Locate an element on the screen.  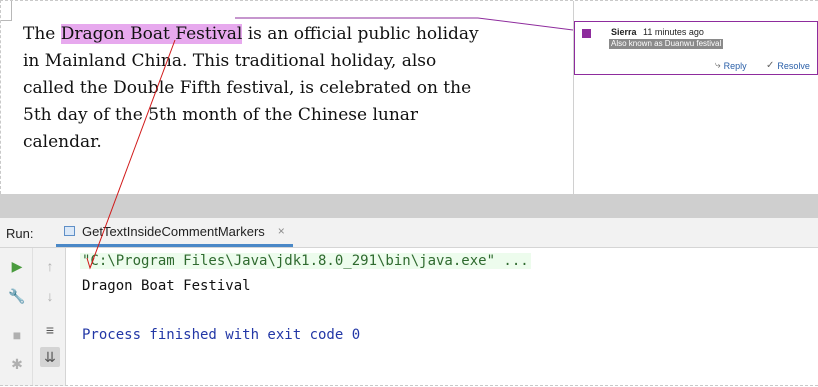
resolve-button: ✓ Resolve is located at coordinates (788, 65).